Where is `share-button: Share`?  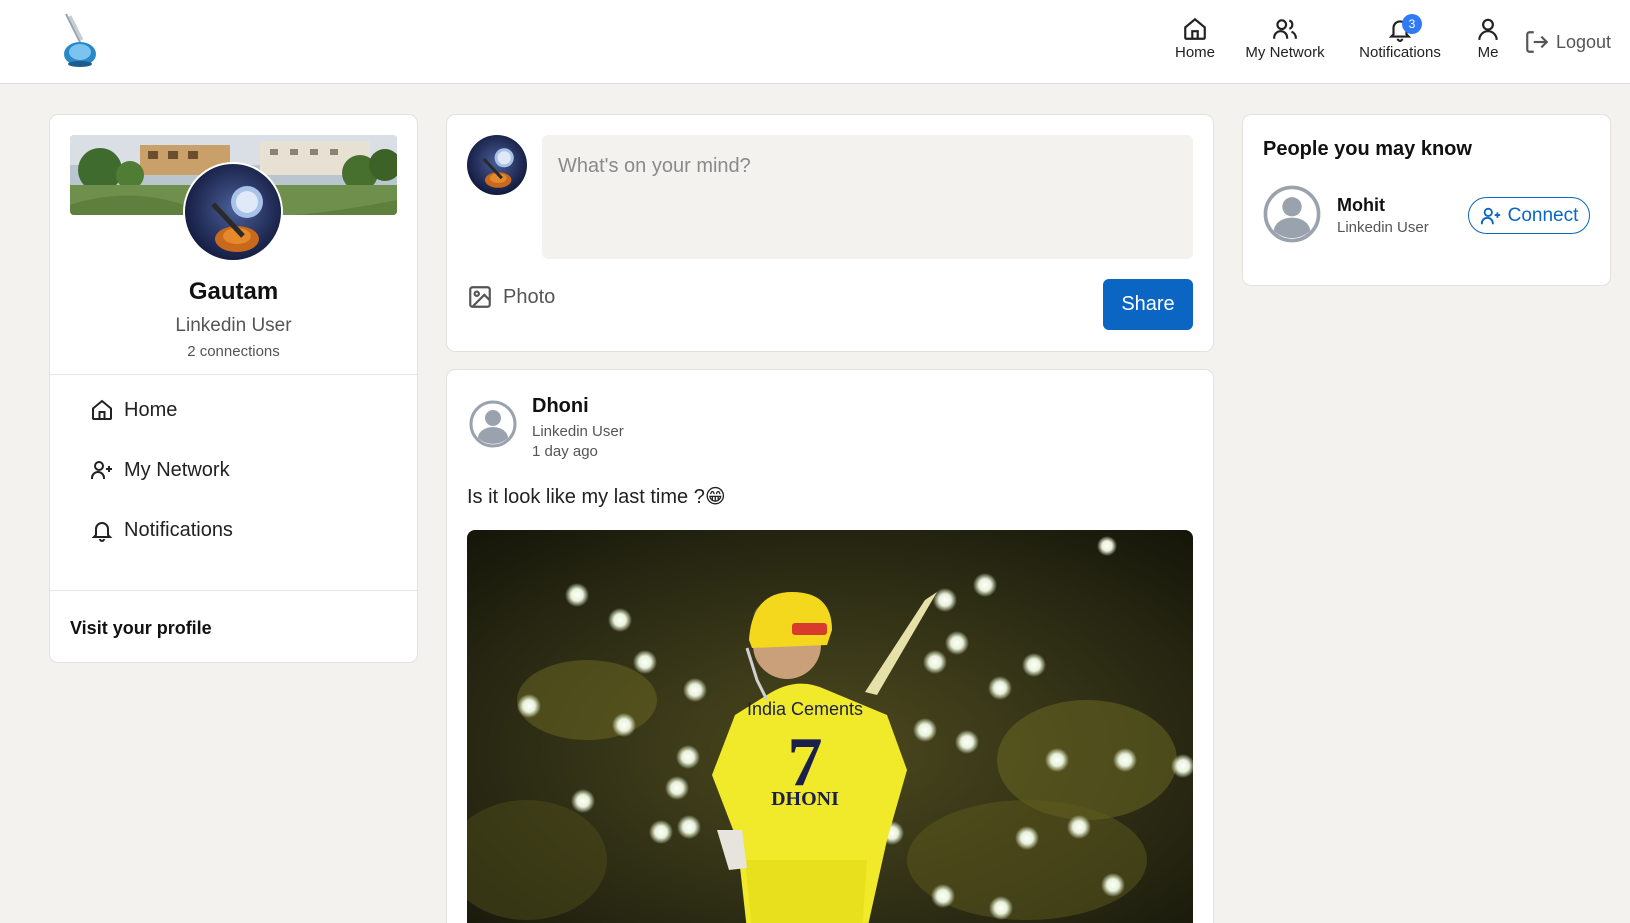
share-button: Share is located at coordinates (1148, 304).